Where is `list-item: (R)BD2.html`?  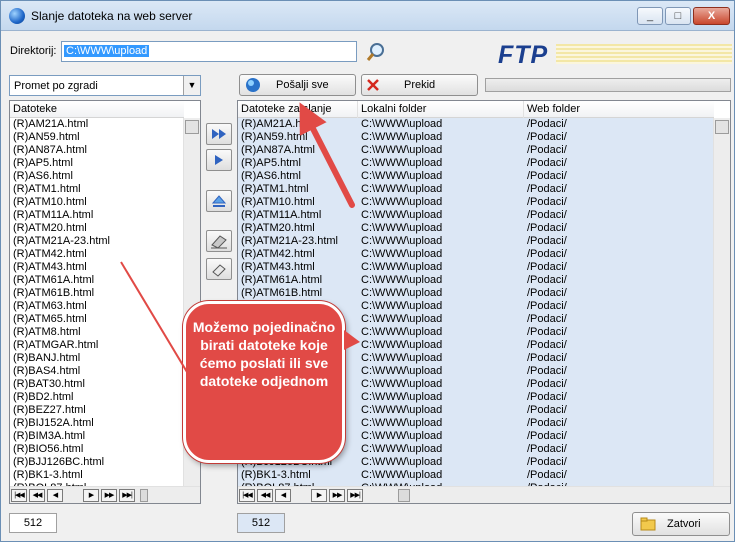 list-item: (R)BD2.html is located at coordinates (61, 397).